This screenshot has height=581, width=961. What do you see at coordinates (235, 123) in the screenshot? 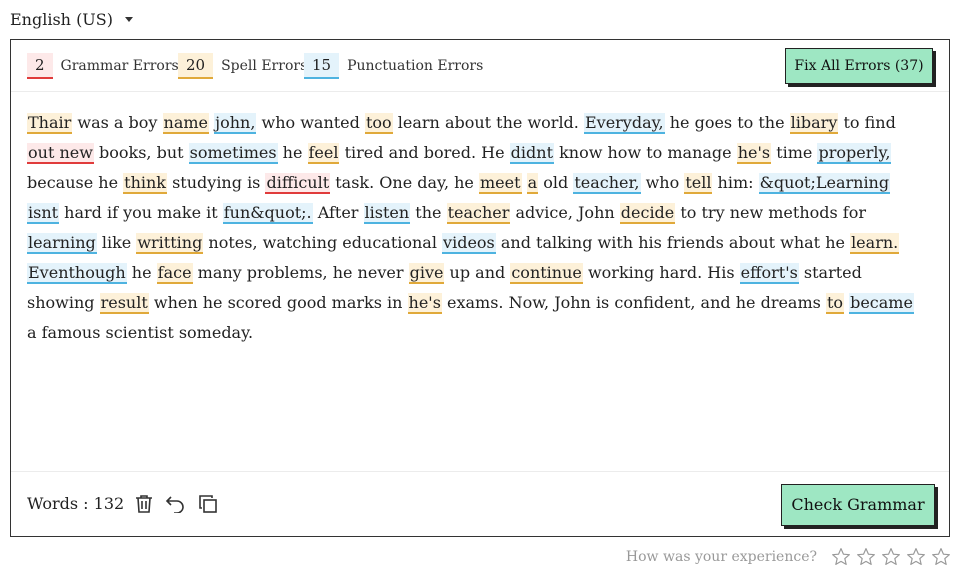
I see `punctuation-error-highlight: john,` at bounding box center [235, 123].